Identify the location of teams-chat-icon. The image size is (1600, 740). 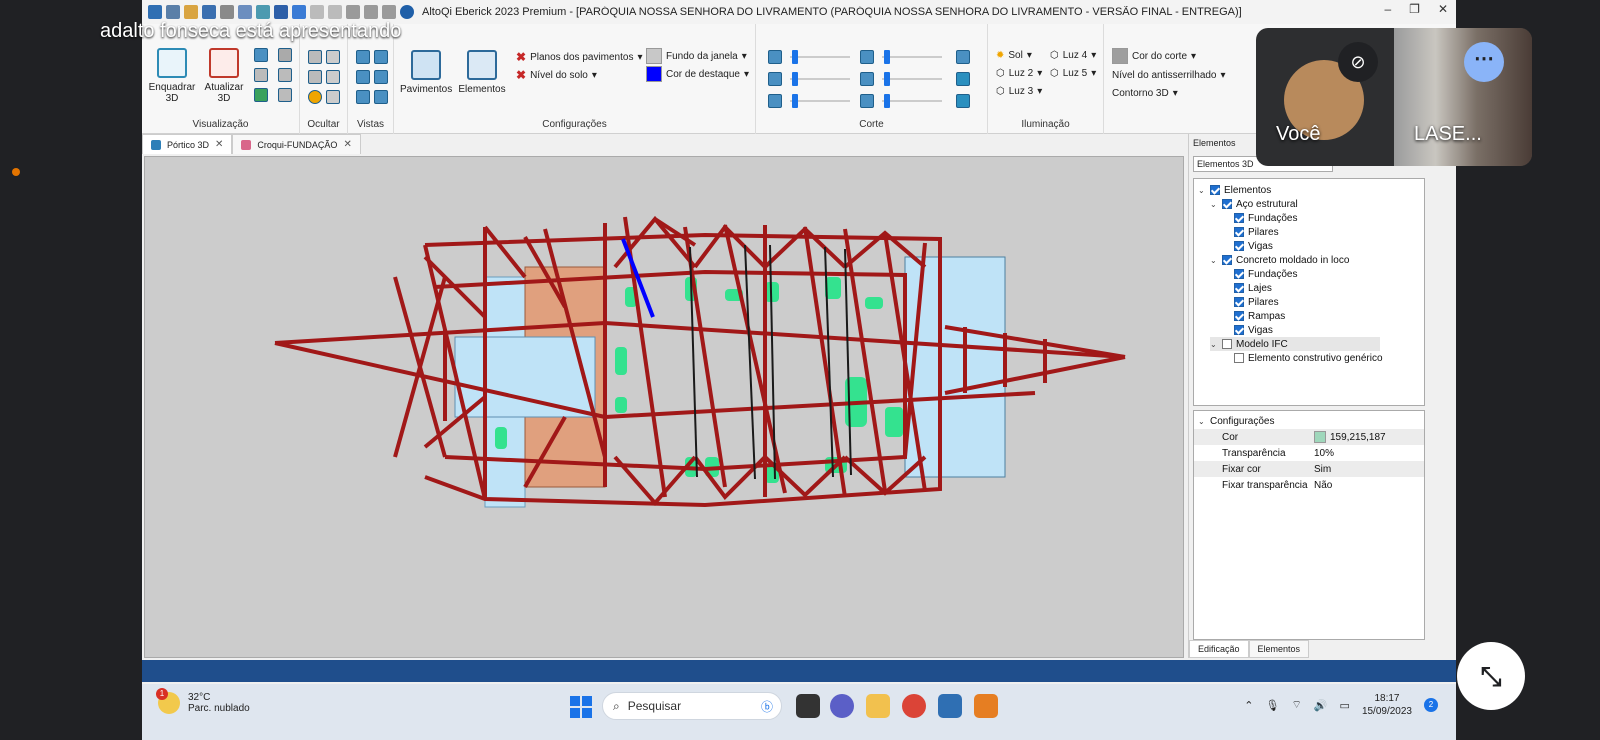
(842, 706).